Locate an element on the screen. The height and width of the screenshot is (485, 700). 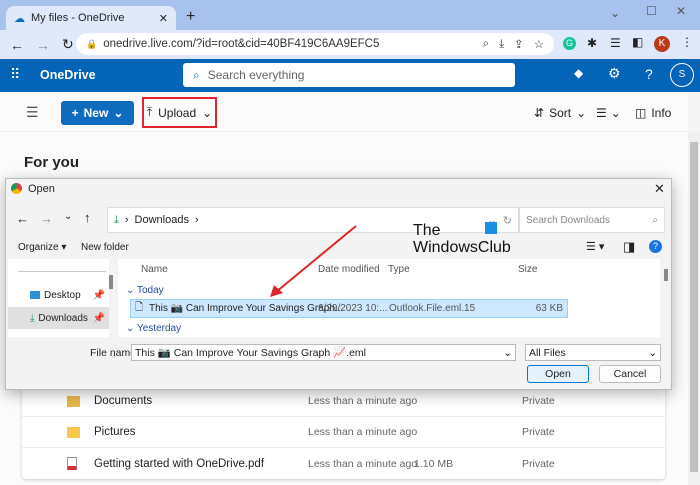
arrow-shaft is located at coordinates (316, 259).